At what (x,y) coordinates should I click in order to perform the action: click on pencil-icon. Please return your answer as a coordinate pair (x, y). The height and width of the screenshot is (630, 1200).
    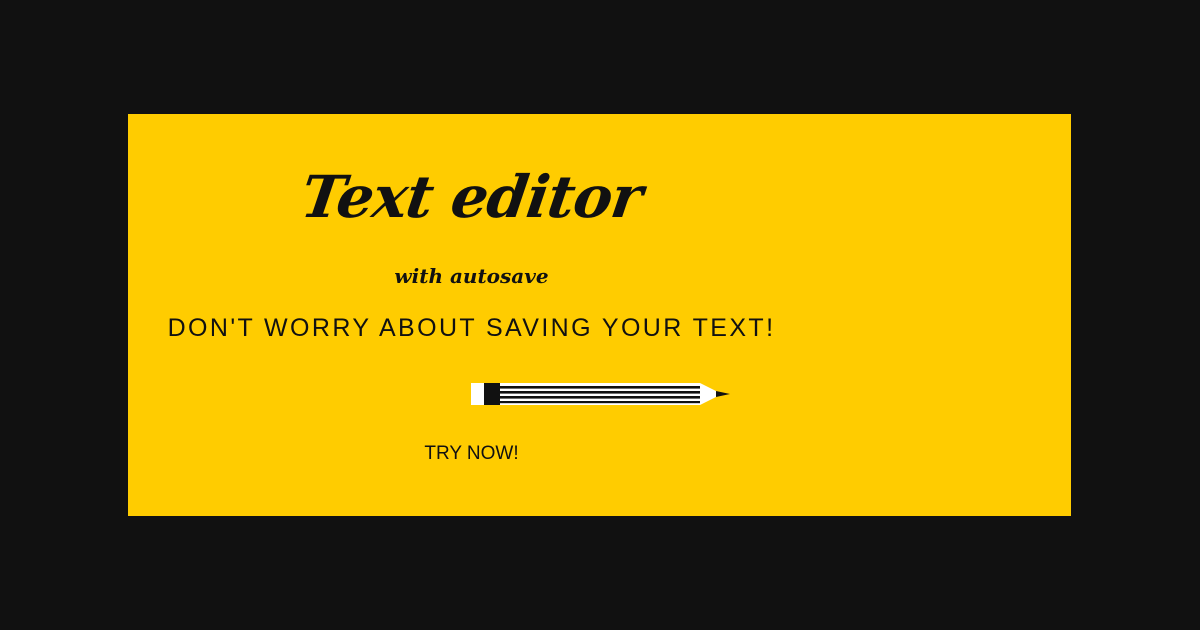
    Looking at the image, I should click on (600, 394).